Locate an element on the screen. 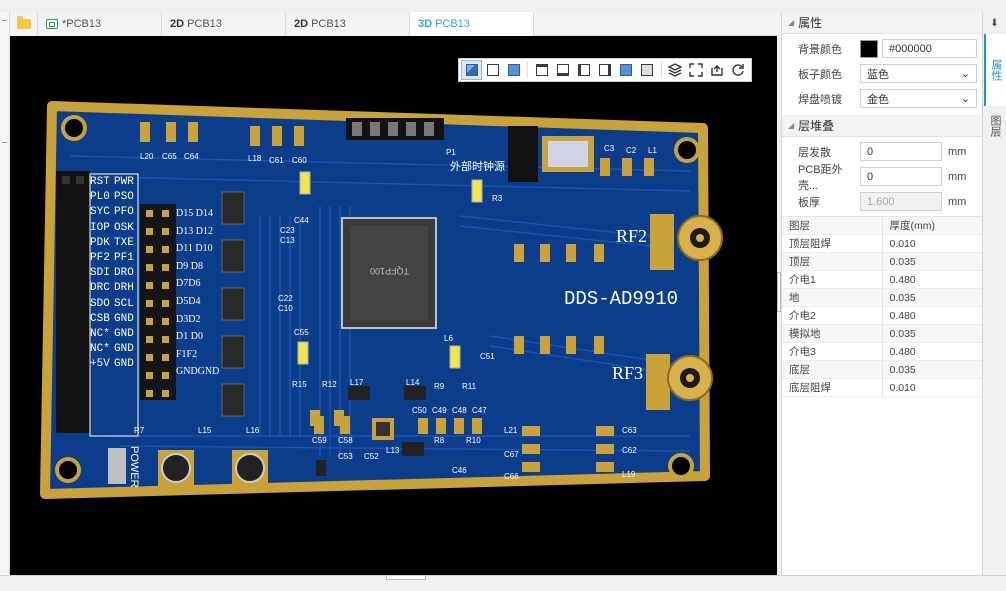  tab-folder is located at coordinates (24, 24).